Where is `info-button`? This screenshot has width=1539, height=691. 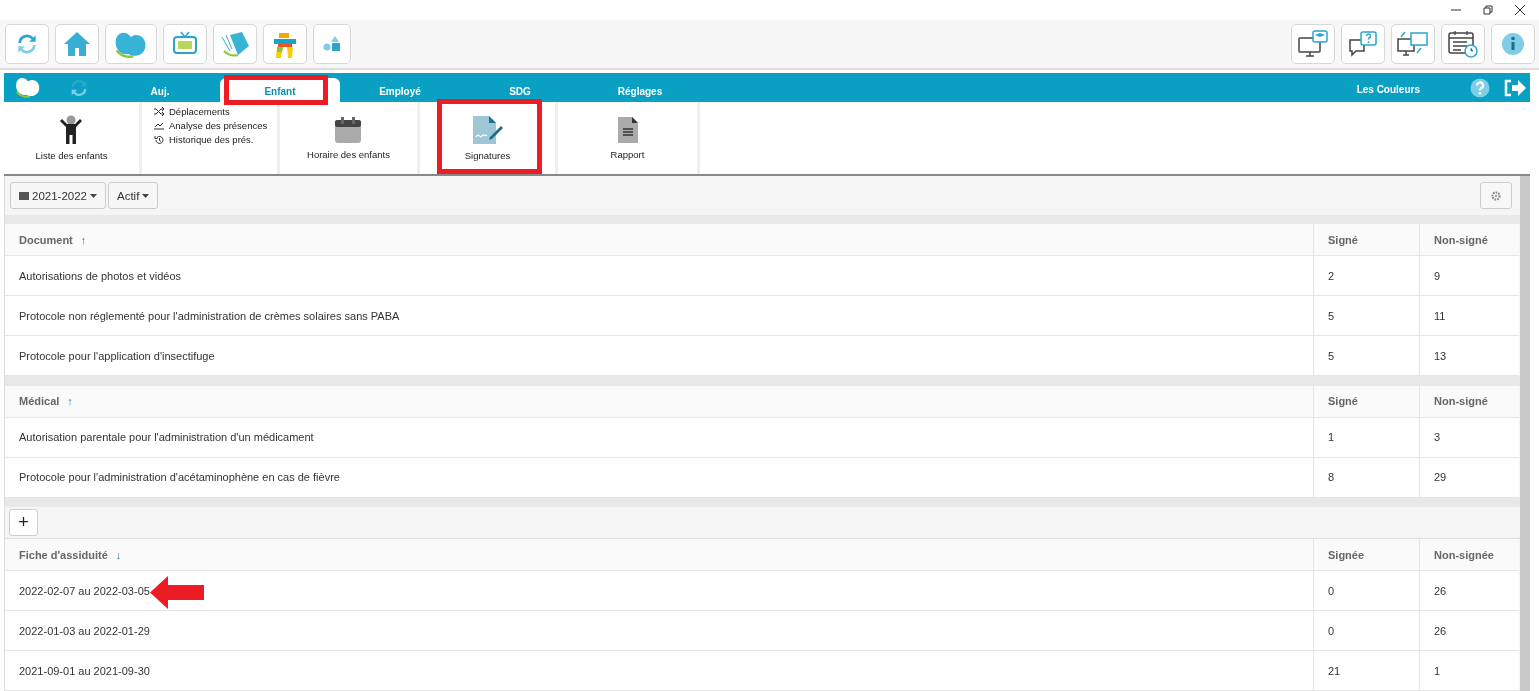
info-button is located at coordinates (1513, 44).